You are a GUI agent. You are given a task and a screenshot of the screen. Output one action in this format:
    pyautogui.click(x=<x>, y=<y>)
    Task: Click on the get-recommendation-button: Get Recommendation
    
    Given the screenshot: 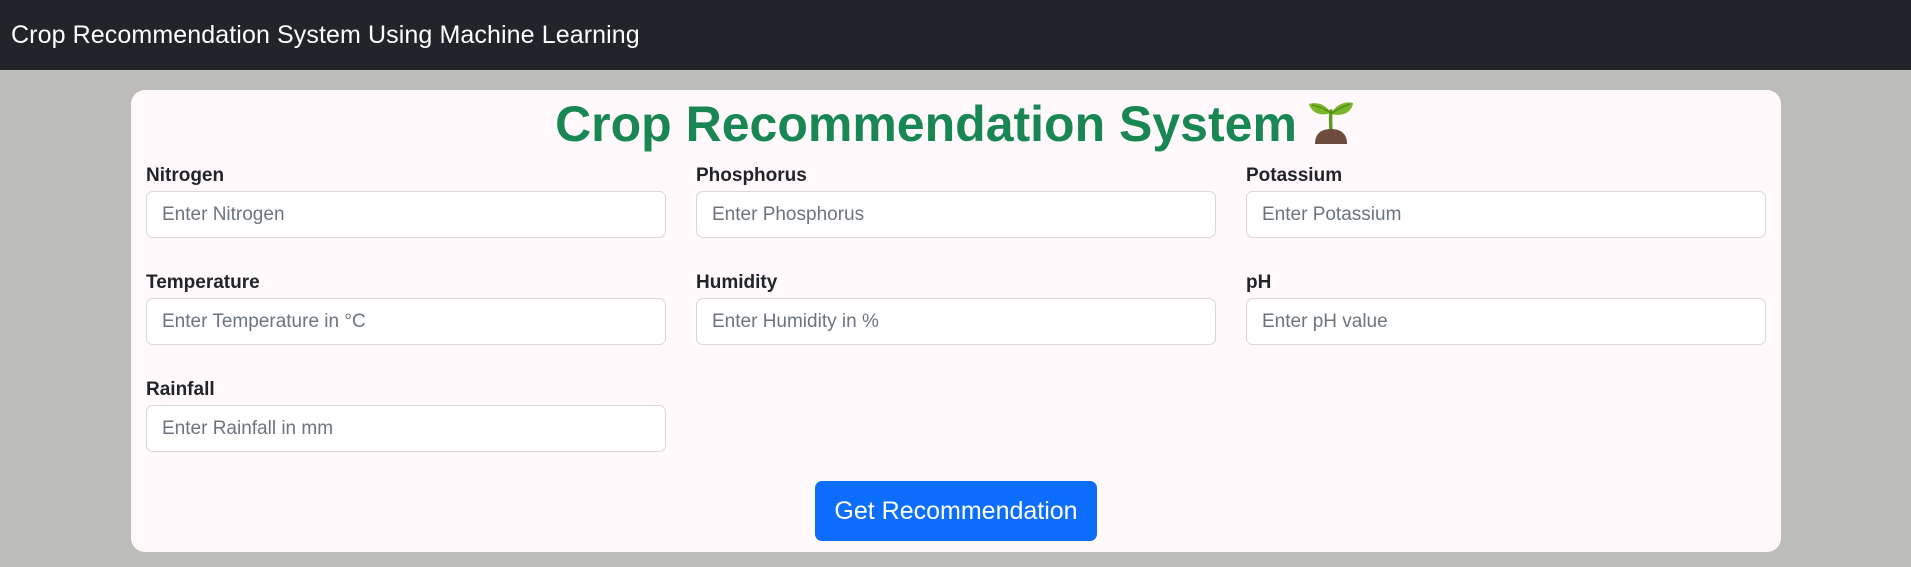 What is the action you would take?
    pyautogui.click(x=956, y=511)
    